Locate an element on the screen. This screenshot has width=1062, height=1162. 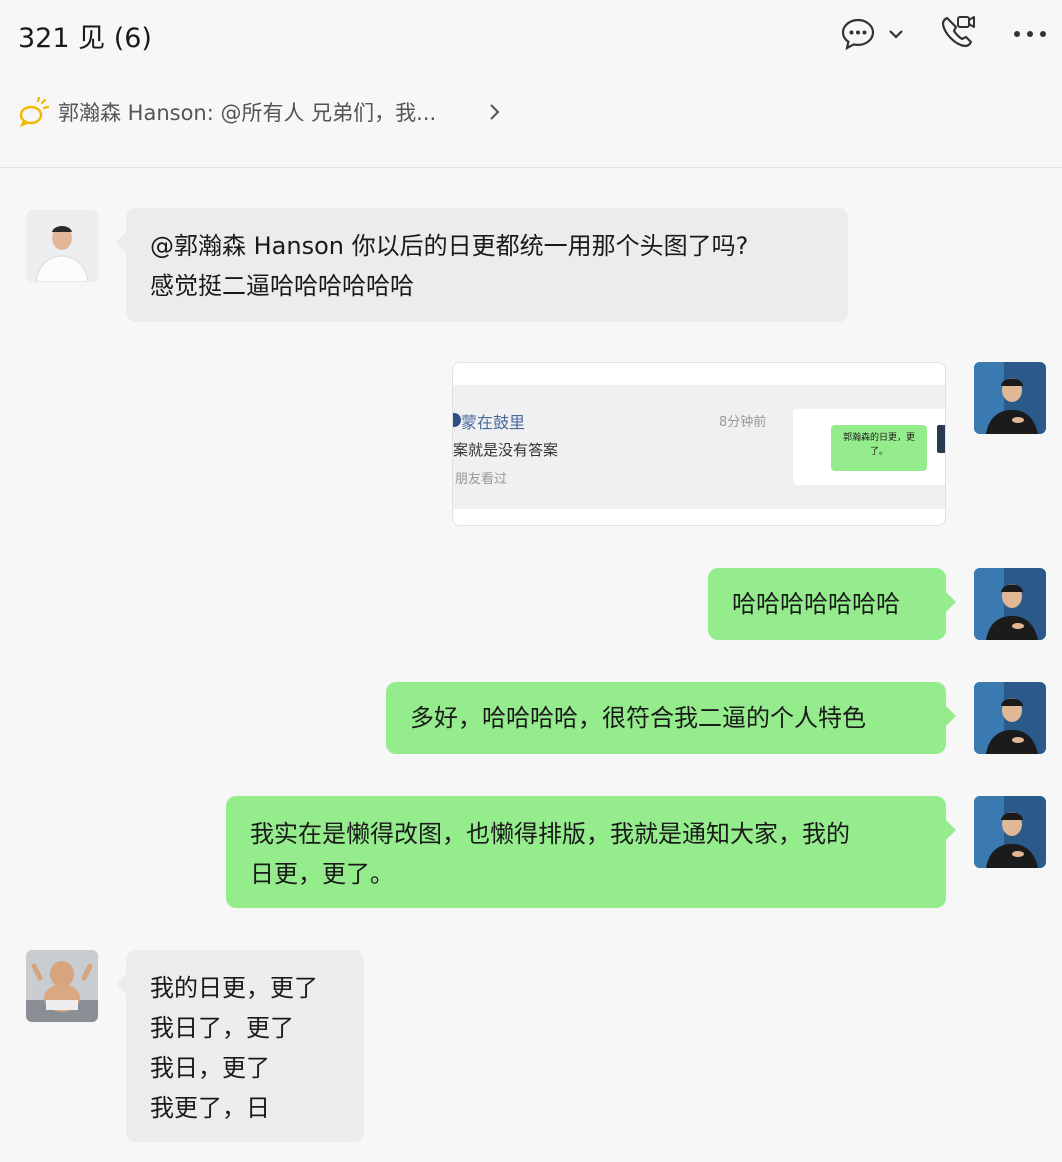
message-text: 我日，更了 is located at coordinates (210, 1068).